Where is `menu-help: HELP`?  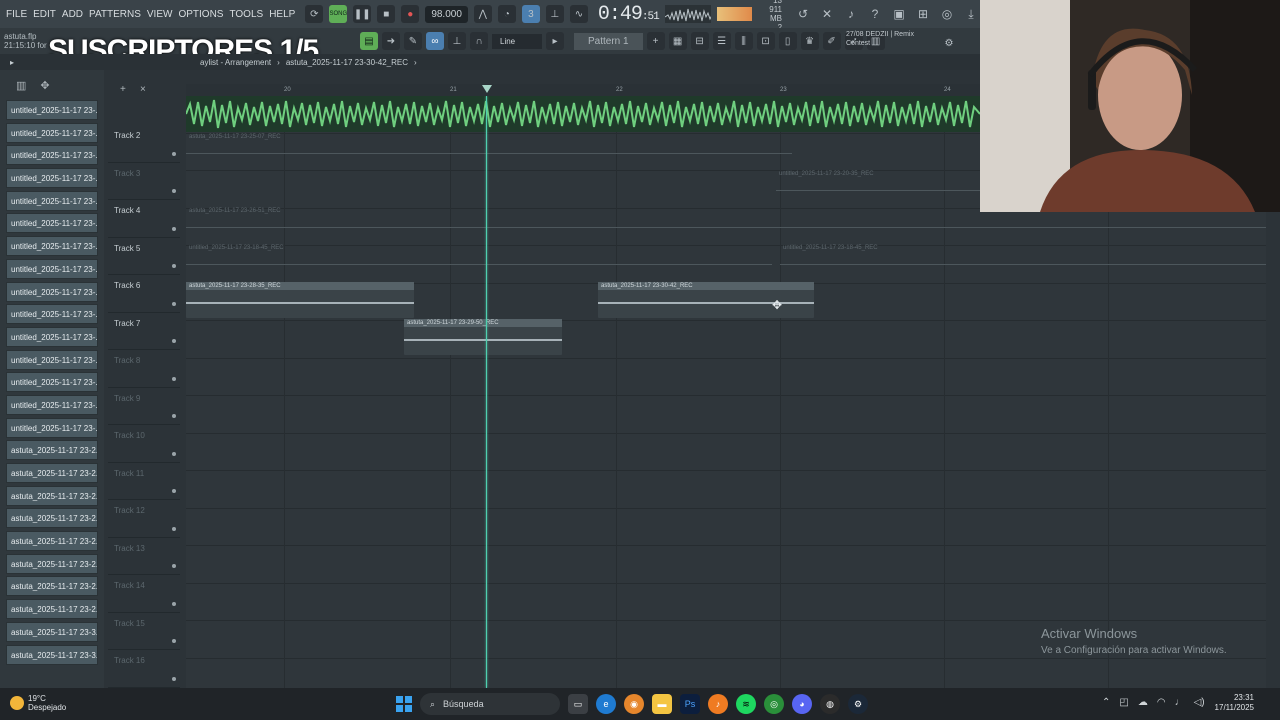 menu-help: HELP is located at coordinates (282, 14).